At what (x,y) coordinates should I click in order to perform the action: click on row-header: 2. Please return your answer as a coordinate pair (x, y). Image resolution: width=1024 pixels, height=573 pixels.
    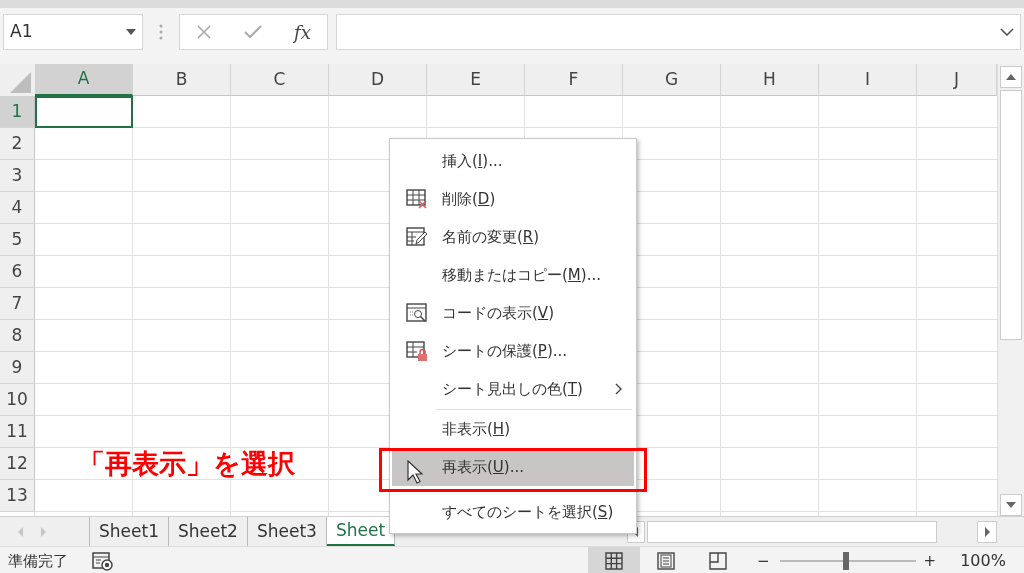
    Looking at the image, I should click on (17, 144).